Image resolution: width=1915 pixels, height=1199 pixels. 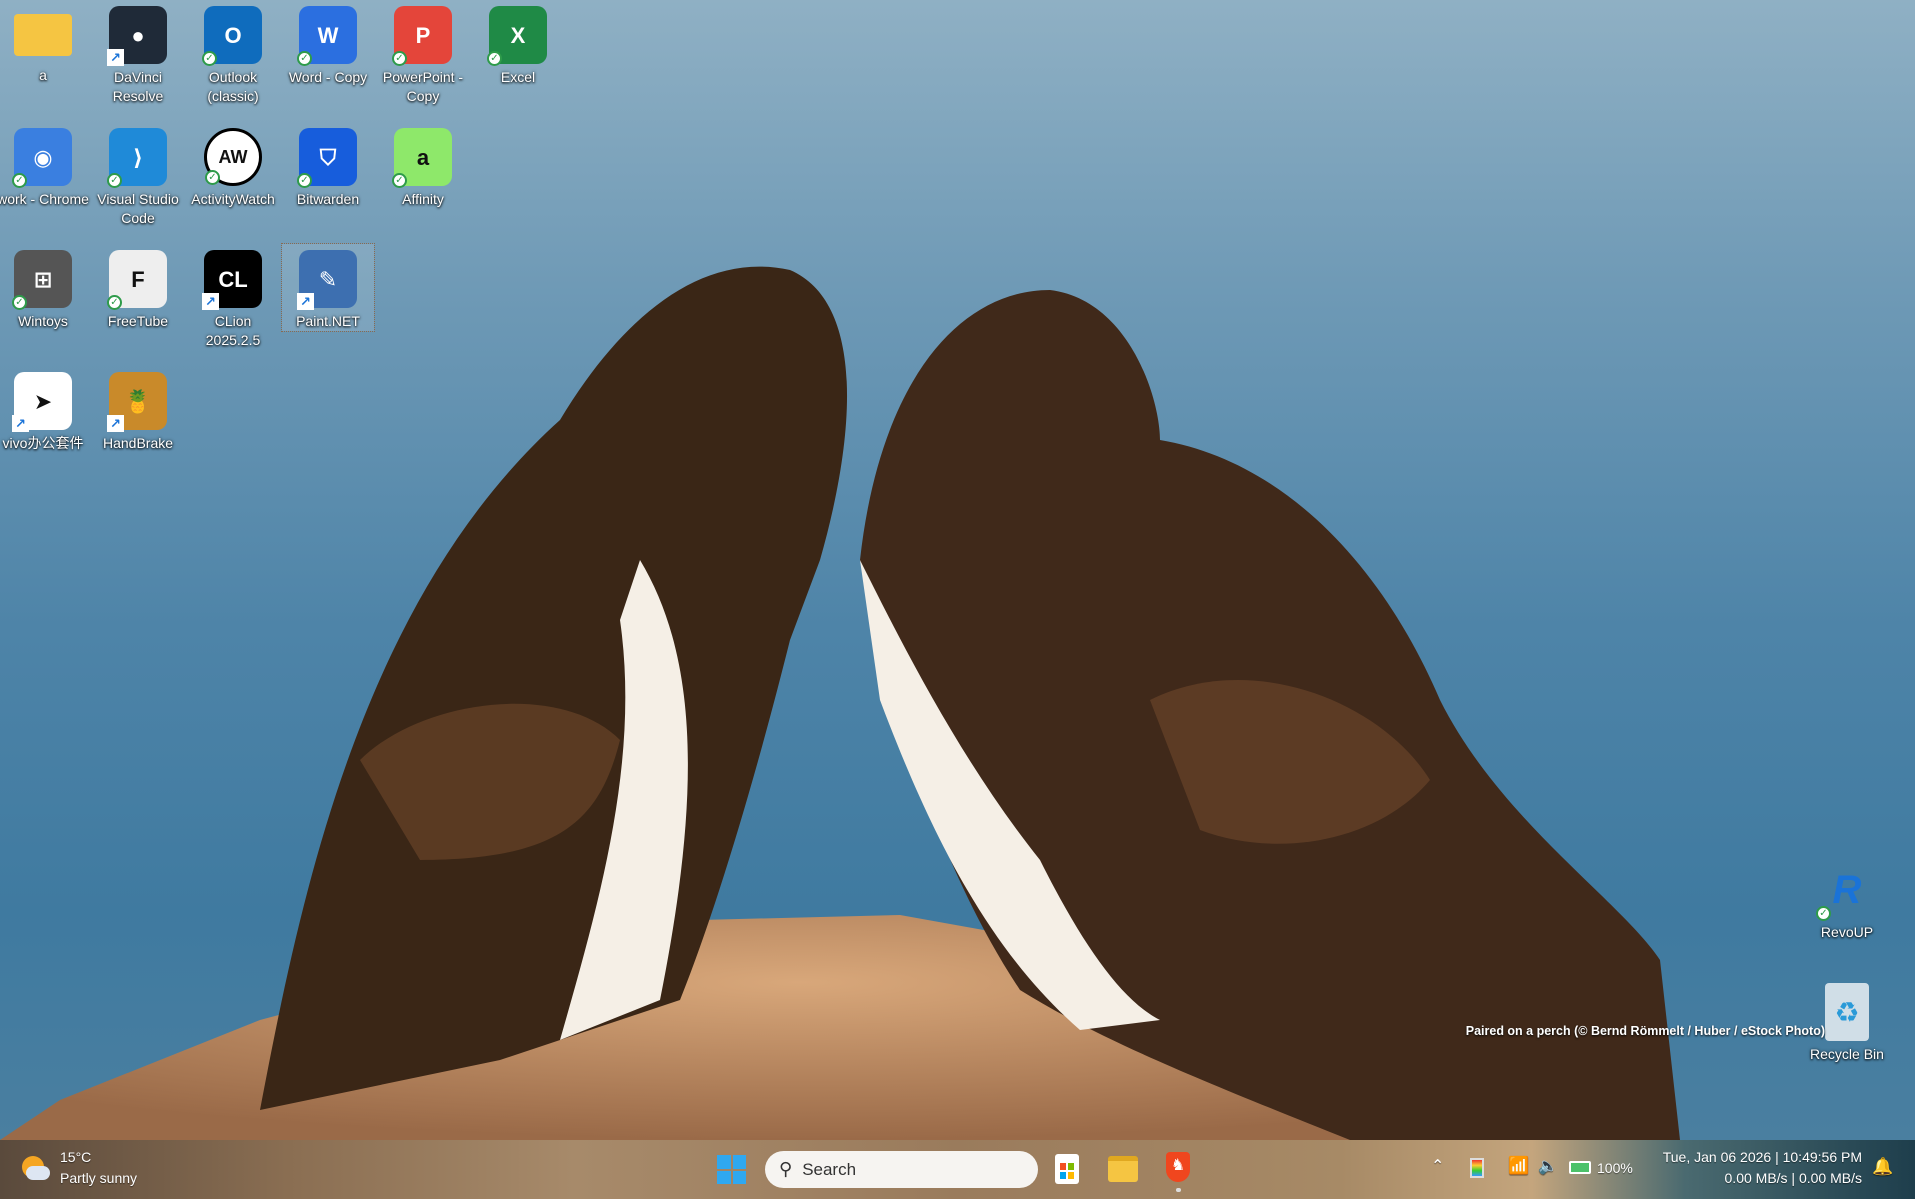 What do you see at coordinates (1548, 1166) in the screenshot?
I see `volume-icon: 🔈` at bounding box center [1548, 1166].